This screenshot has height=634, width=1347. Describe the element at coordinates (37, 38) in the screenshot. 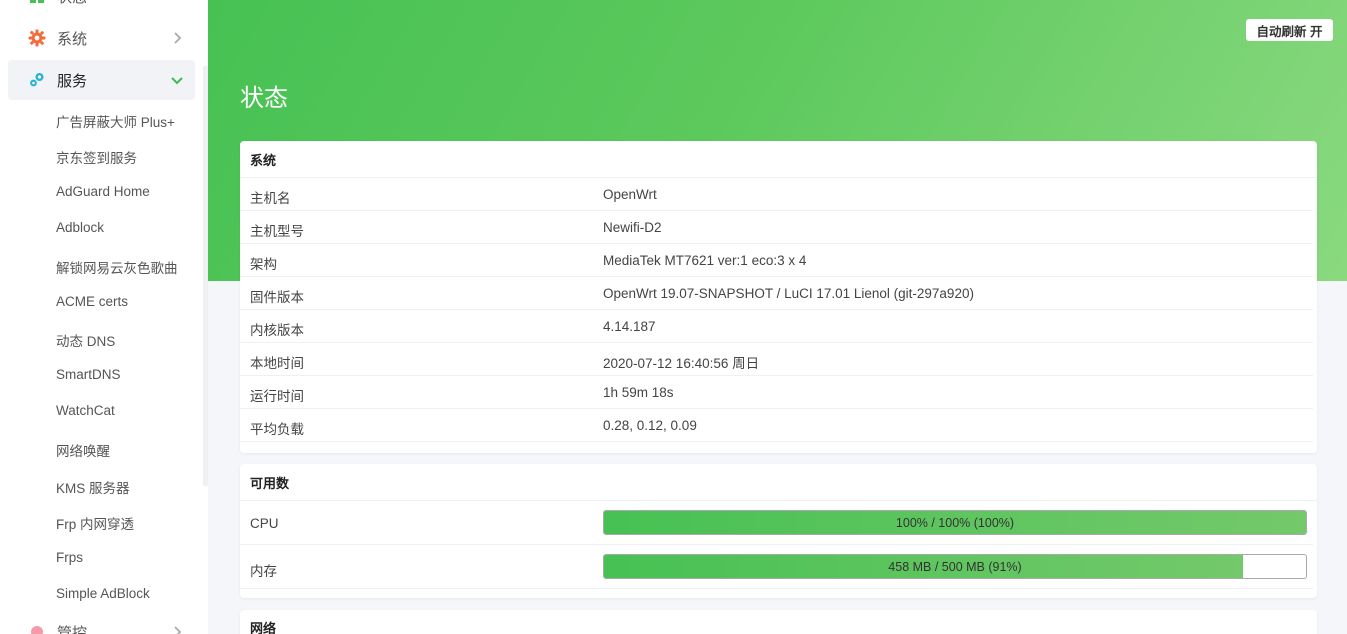

I see `gear-icon` at that location.